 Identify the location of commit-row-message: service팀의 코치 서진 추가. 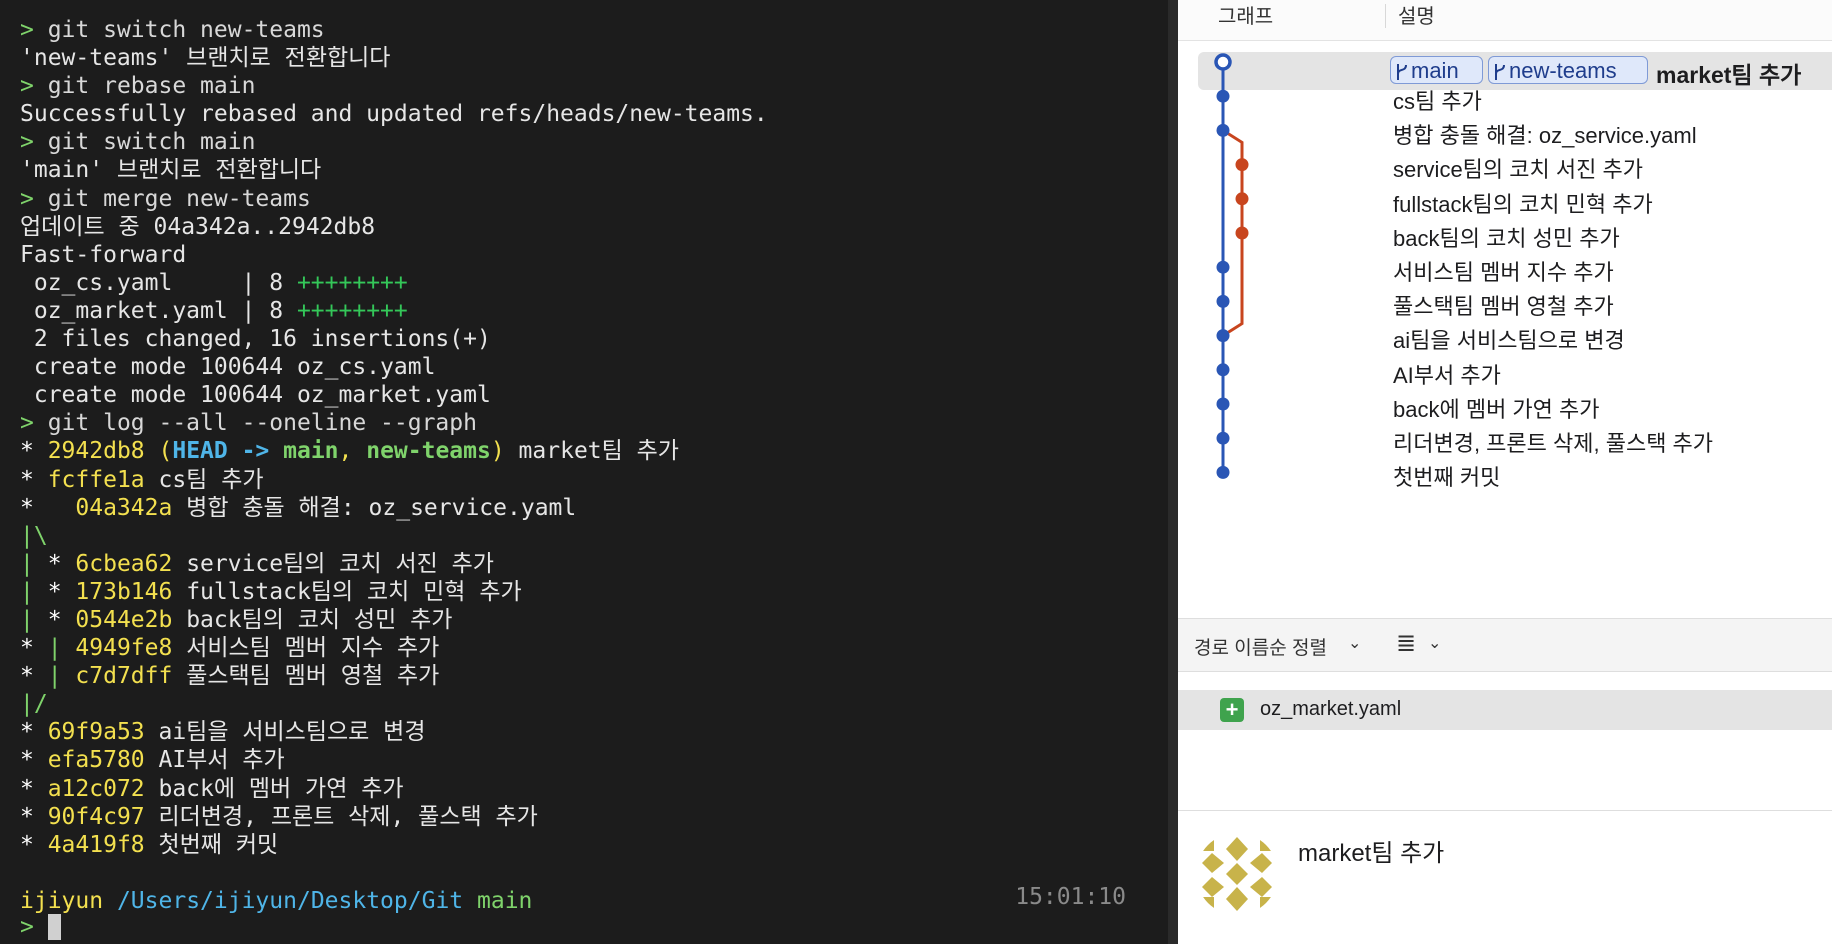
(1518, 168).